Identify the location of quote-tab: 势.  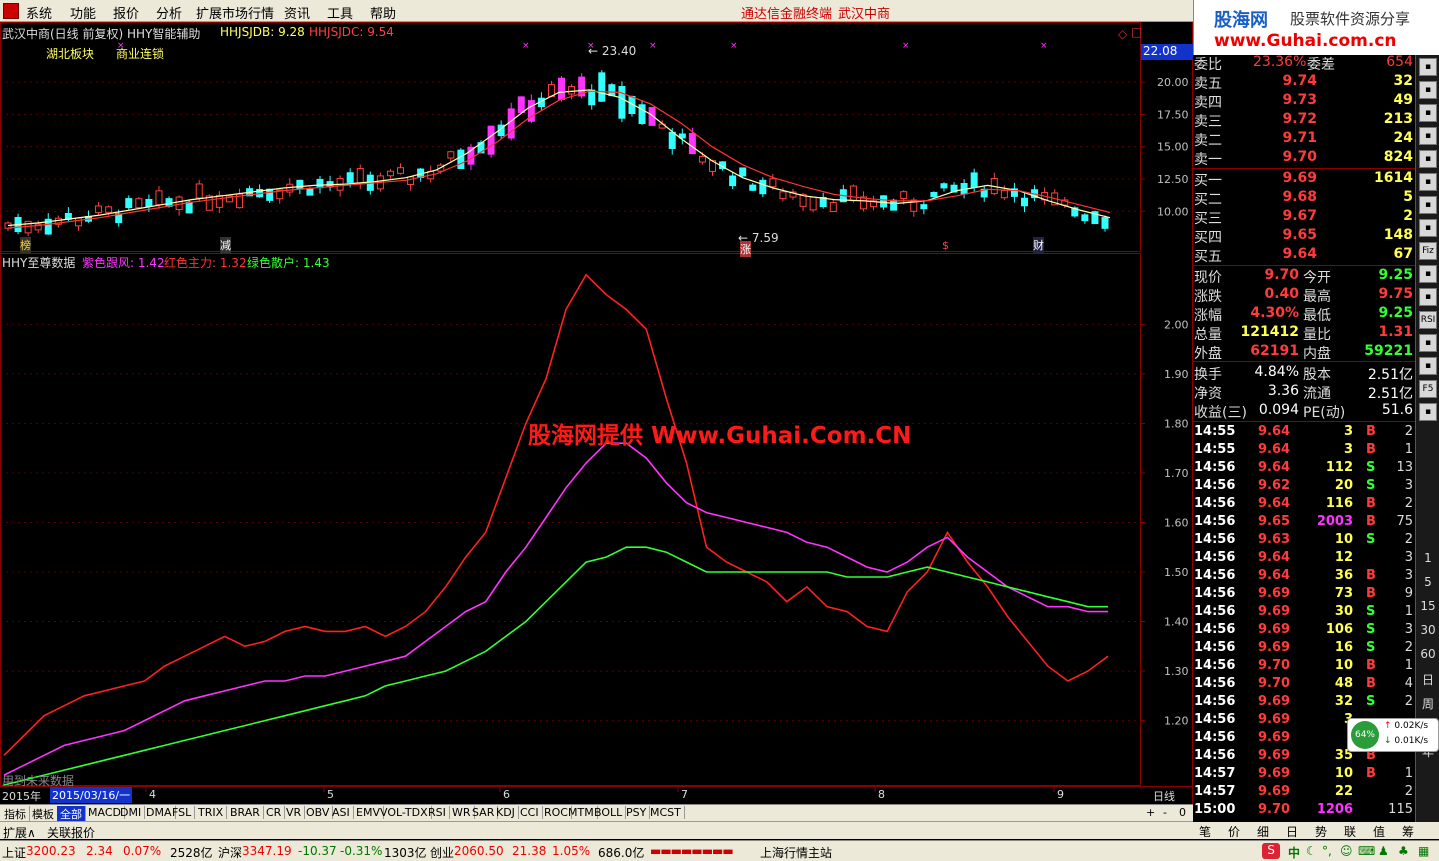
(1321, 831).